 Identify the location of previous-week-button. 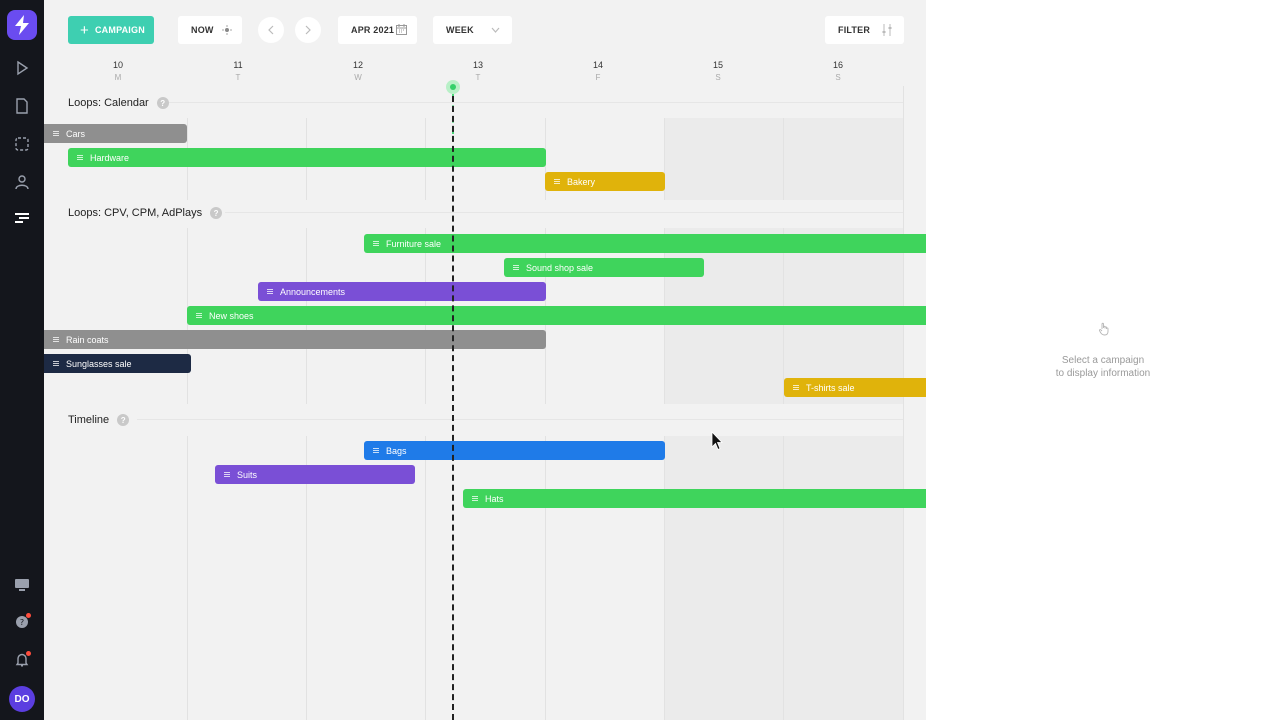
(271, 30).